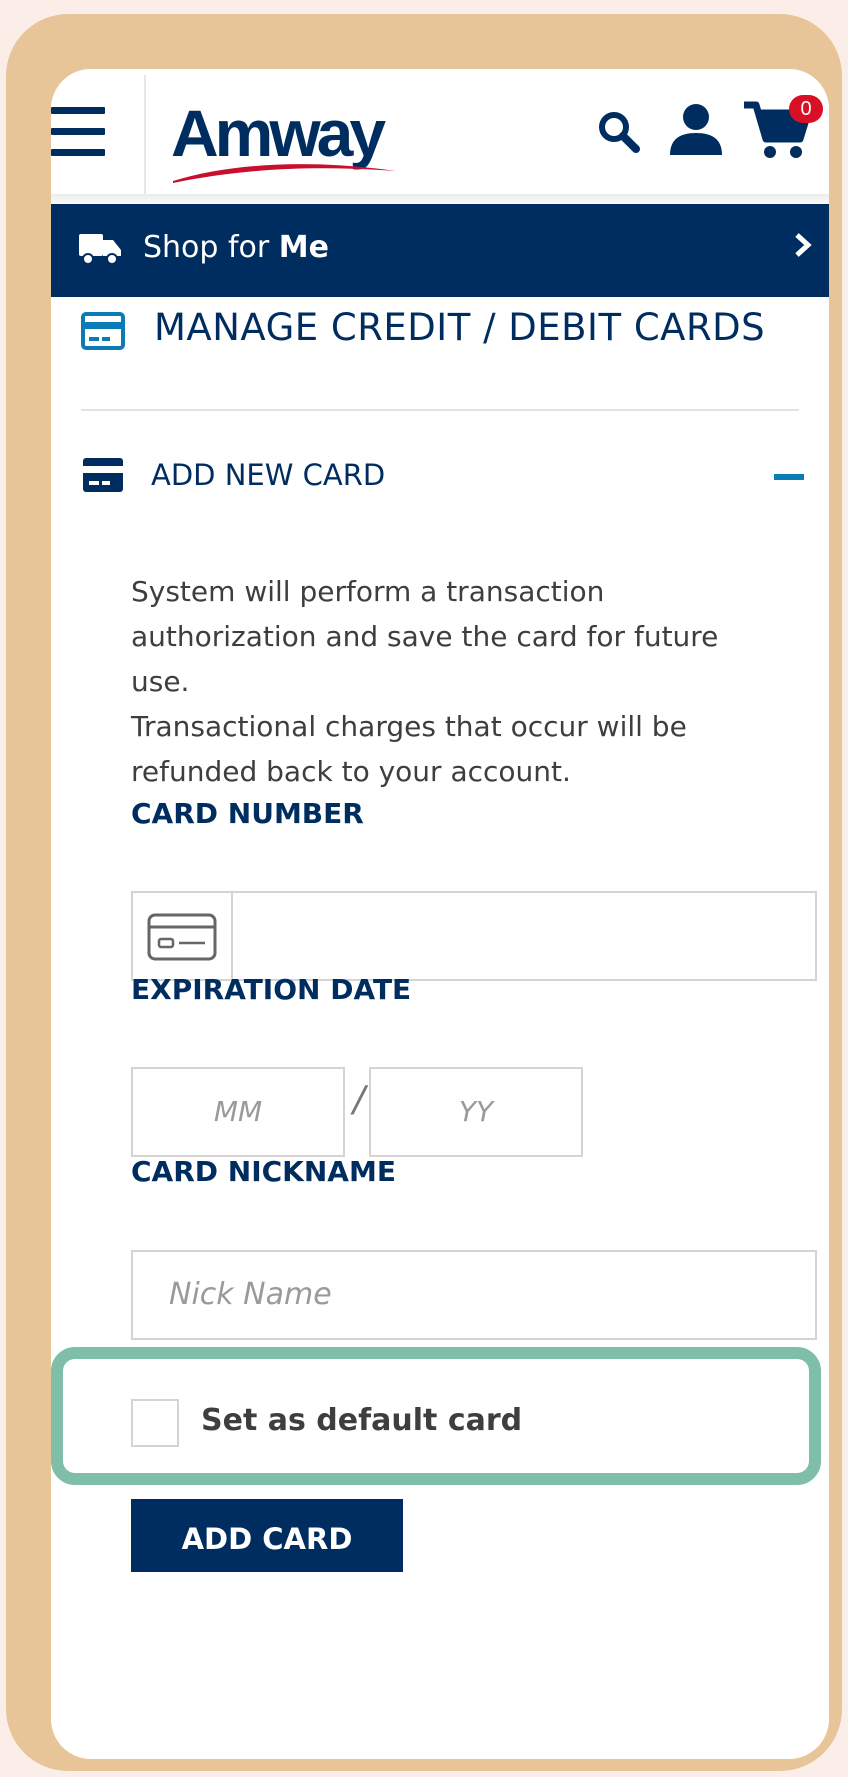 This screenshot has height=1777, width=848. What do you see at coordinates (440, 250) in the screenshot?
I see `shop-for-bar: Shop for Me` at bounding box center [440, 250].